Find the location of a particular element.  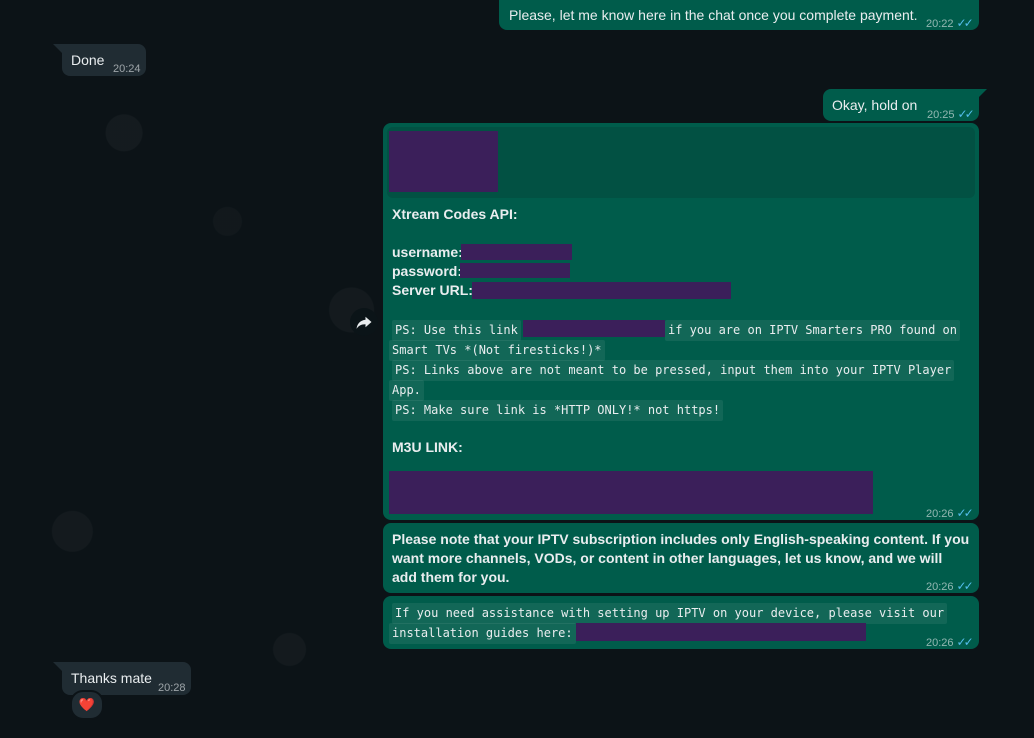

message-time: 20:22 ✓✓ is located at coordinates (950, 24).